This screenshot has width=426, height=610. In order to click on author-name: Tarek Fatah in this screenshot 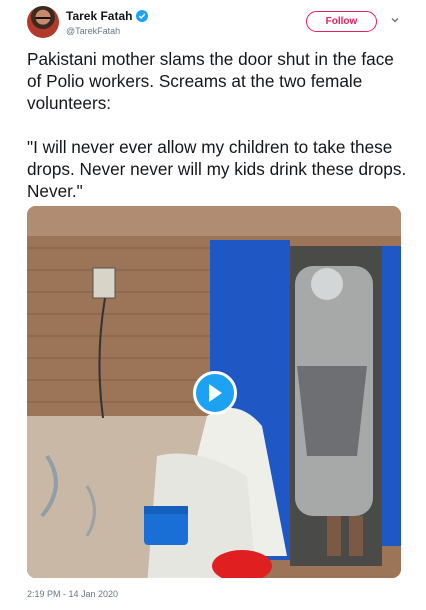, I will do `click(99, 16)`.